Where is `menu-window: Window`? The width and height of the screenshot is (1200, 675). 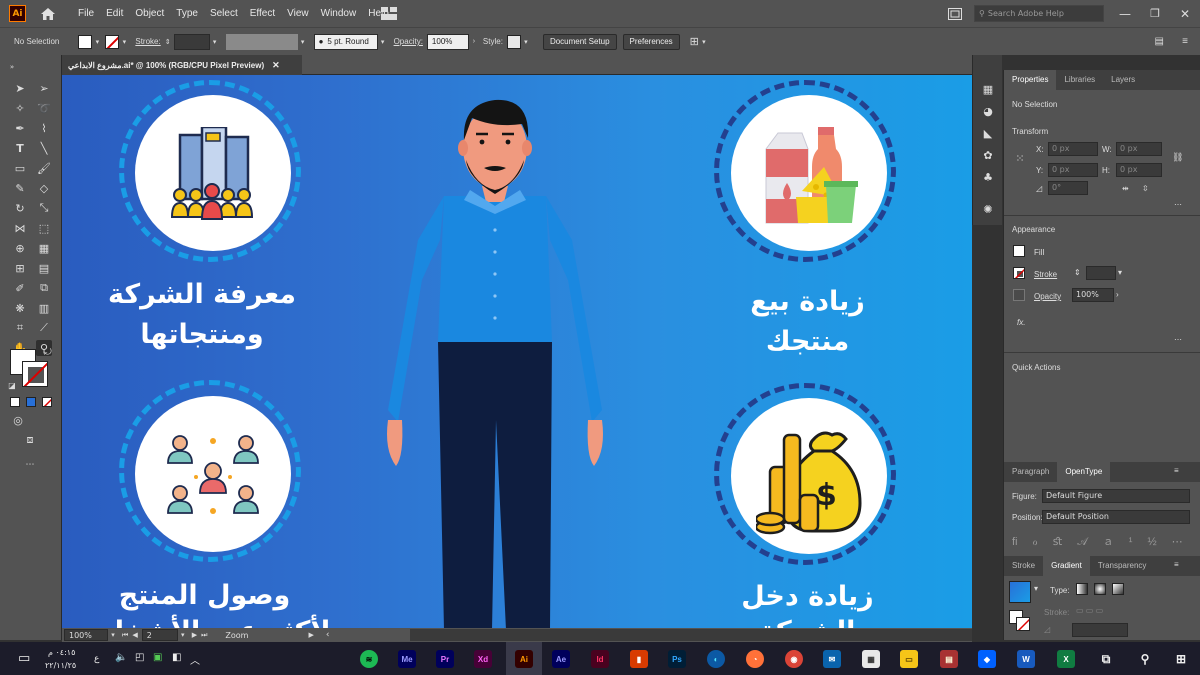
menu-window: Window is located at coordinates (339, 13).